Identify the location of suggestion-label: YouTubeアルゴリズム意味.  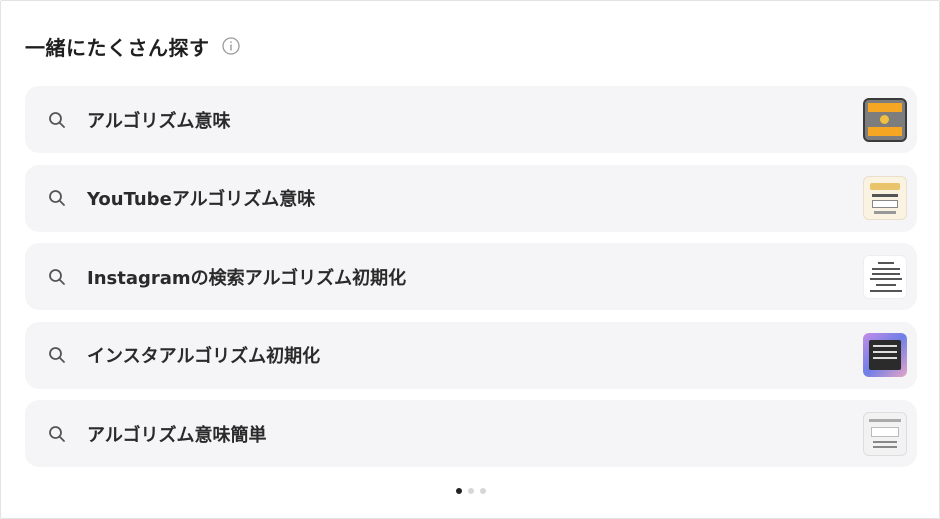
(201, 199).